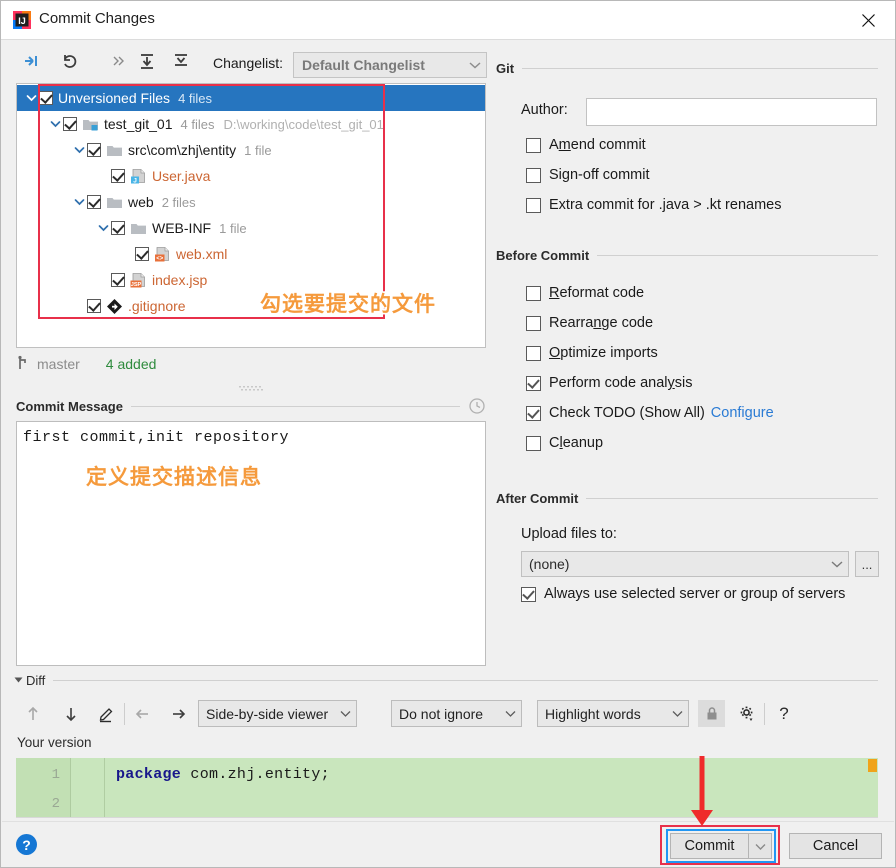 Image resolution: width=896 pixels, height=868 pixels. Describe the element at coordinates (136, 285) in the screenshot. I see `svg-text: JSP` at that location.